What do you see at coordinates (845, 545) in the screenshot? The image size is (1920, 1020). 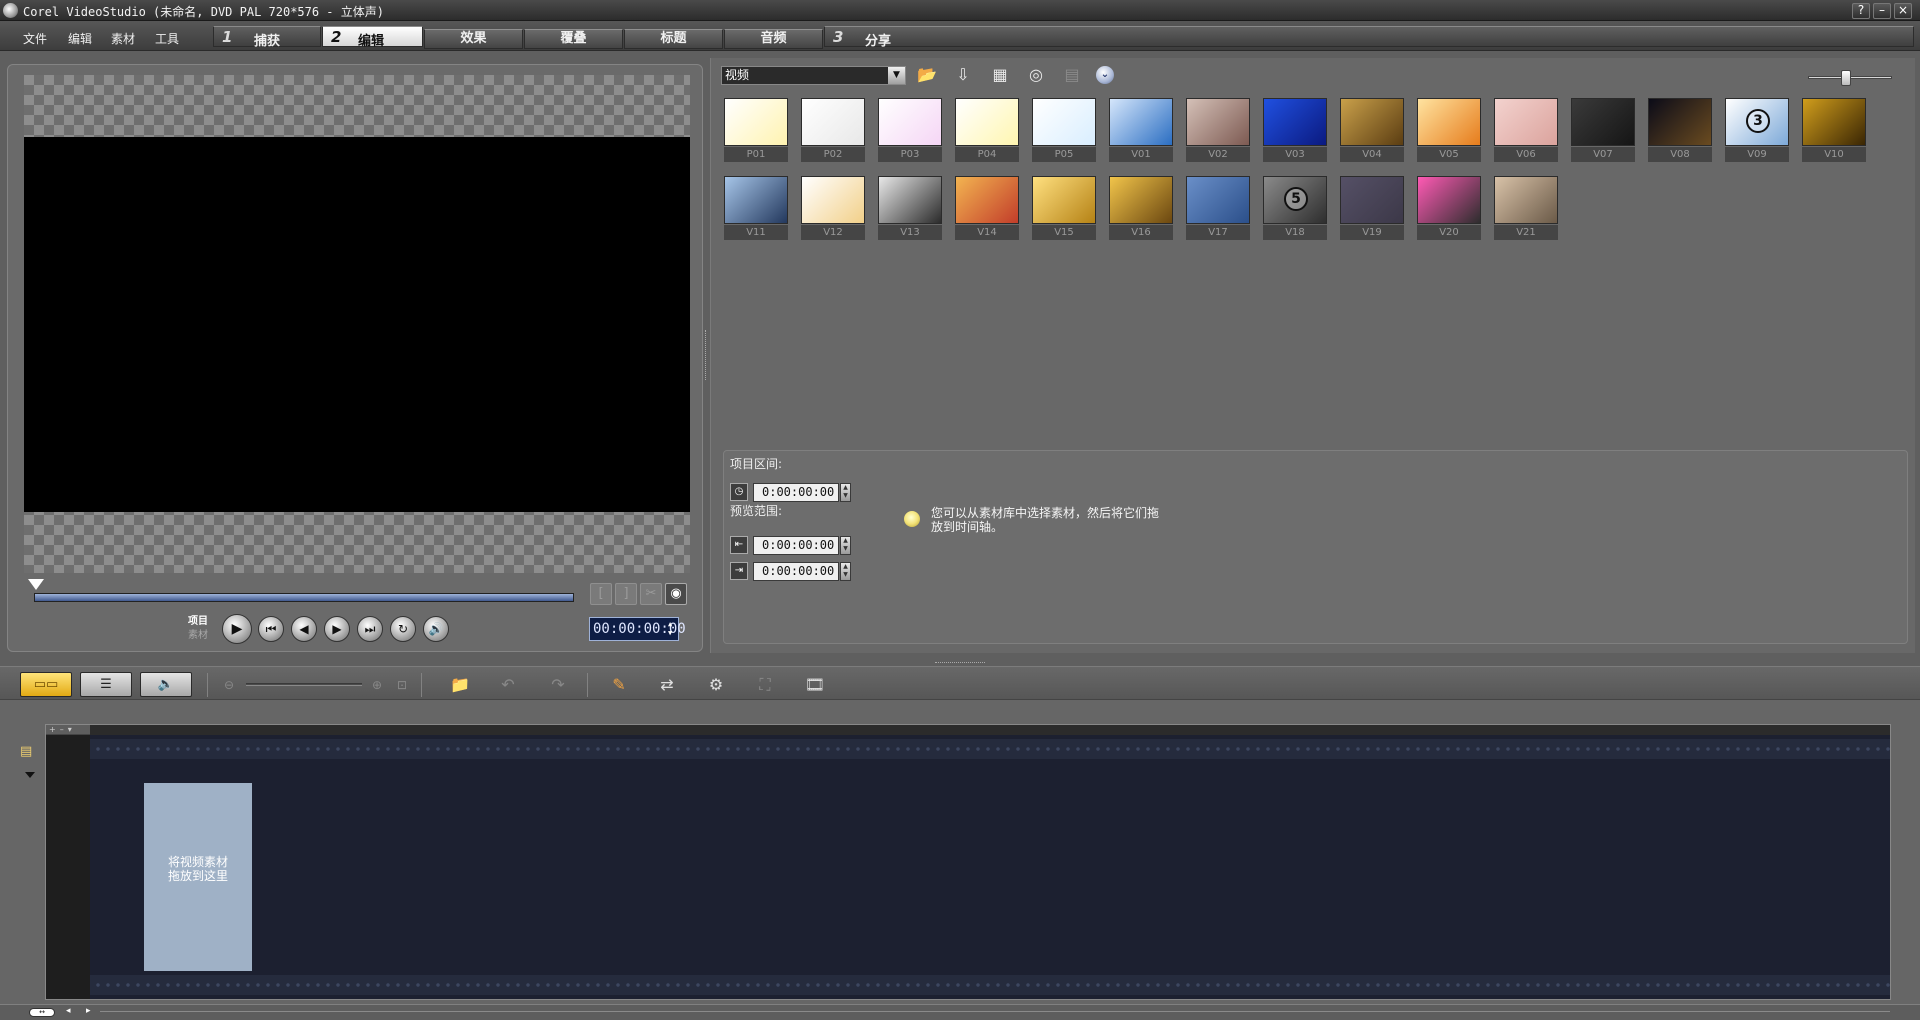 I see `range-start-spinner: ▲ ▼` at bounding box center [845, 545].